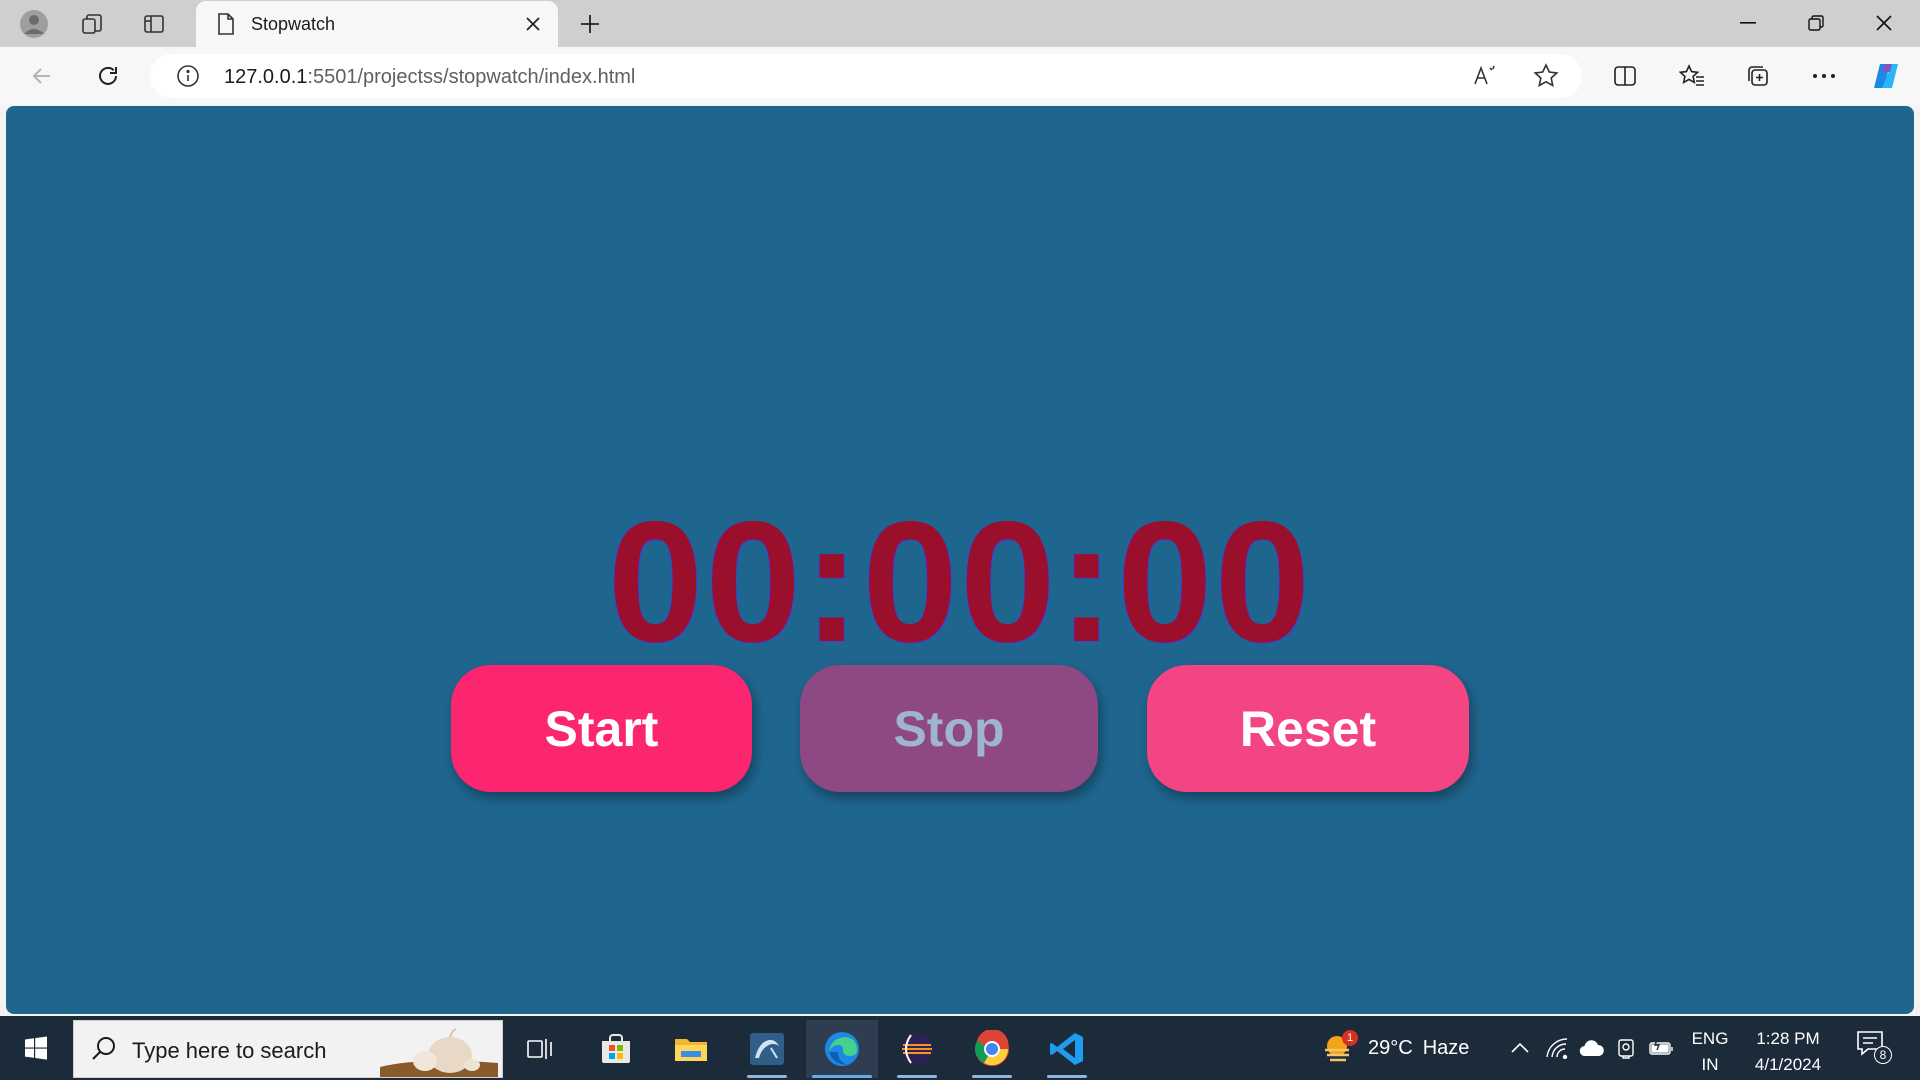 The width and height of the screenshot is (1920, 1080). I want to click on weather-temperature: 29°C, so click(1390, 1047).